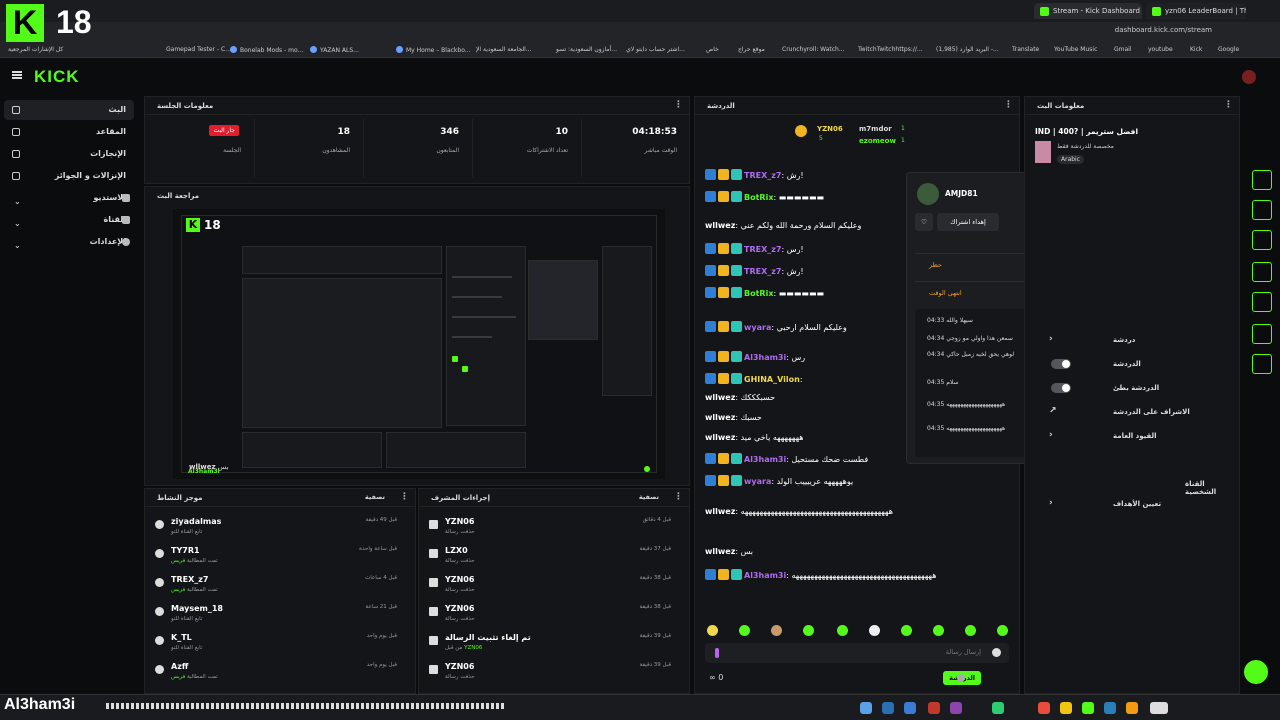 The image size is (1280, 720). I want to click on address-bar: dashboard.kick.com/stream, so click(640, 32).